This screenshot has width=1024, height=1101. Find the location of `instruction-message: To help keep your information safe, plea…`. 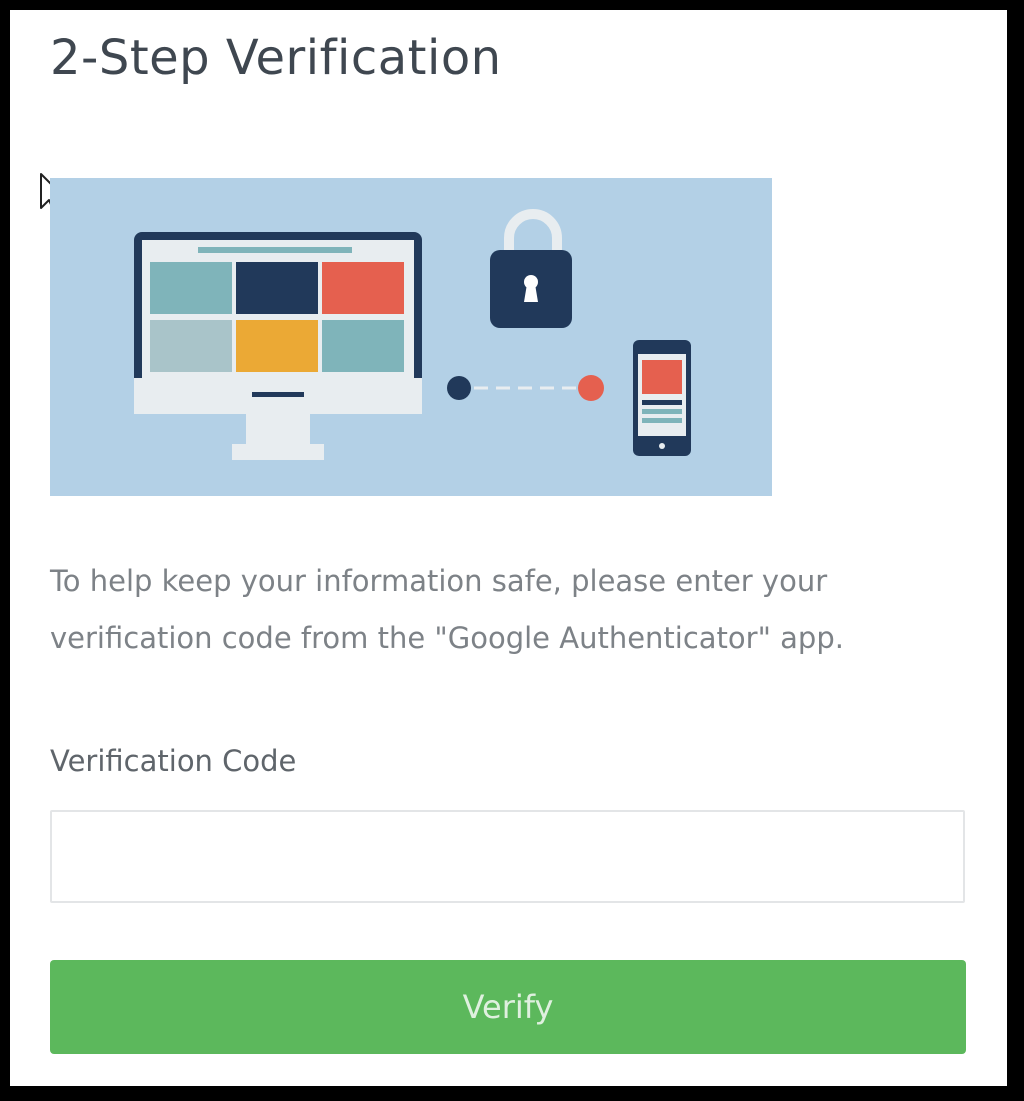

instruction-message: To help keep your information safe, plea… is located at coordinates (447, 609).